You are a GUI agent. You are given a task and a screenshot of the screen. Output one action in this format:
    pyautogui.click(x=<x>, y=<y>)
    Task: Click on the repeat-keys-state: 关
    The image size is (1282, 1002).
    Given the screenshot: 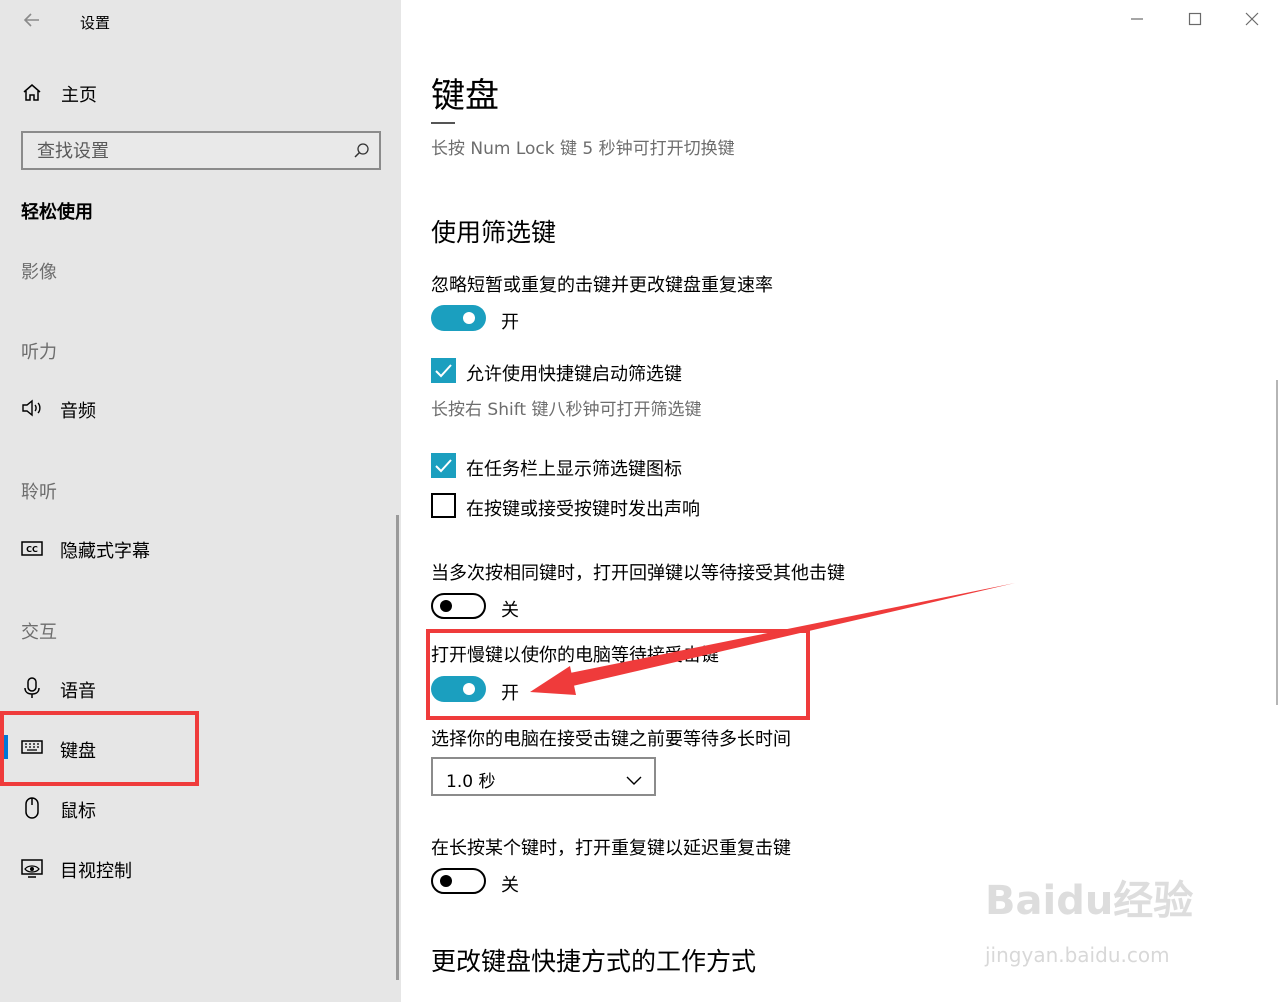 What is the action you would take?
    pyautogui.click(x=510, y=885)
    